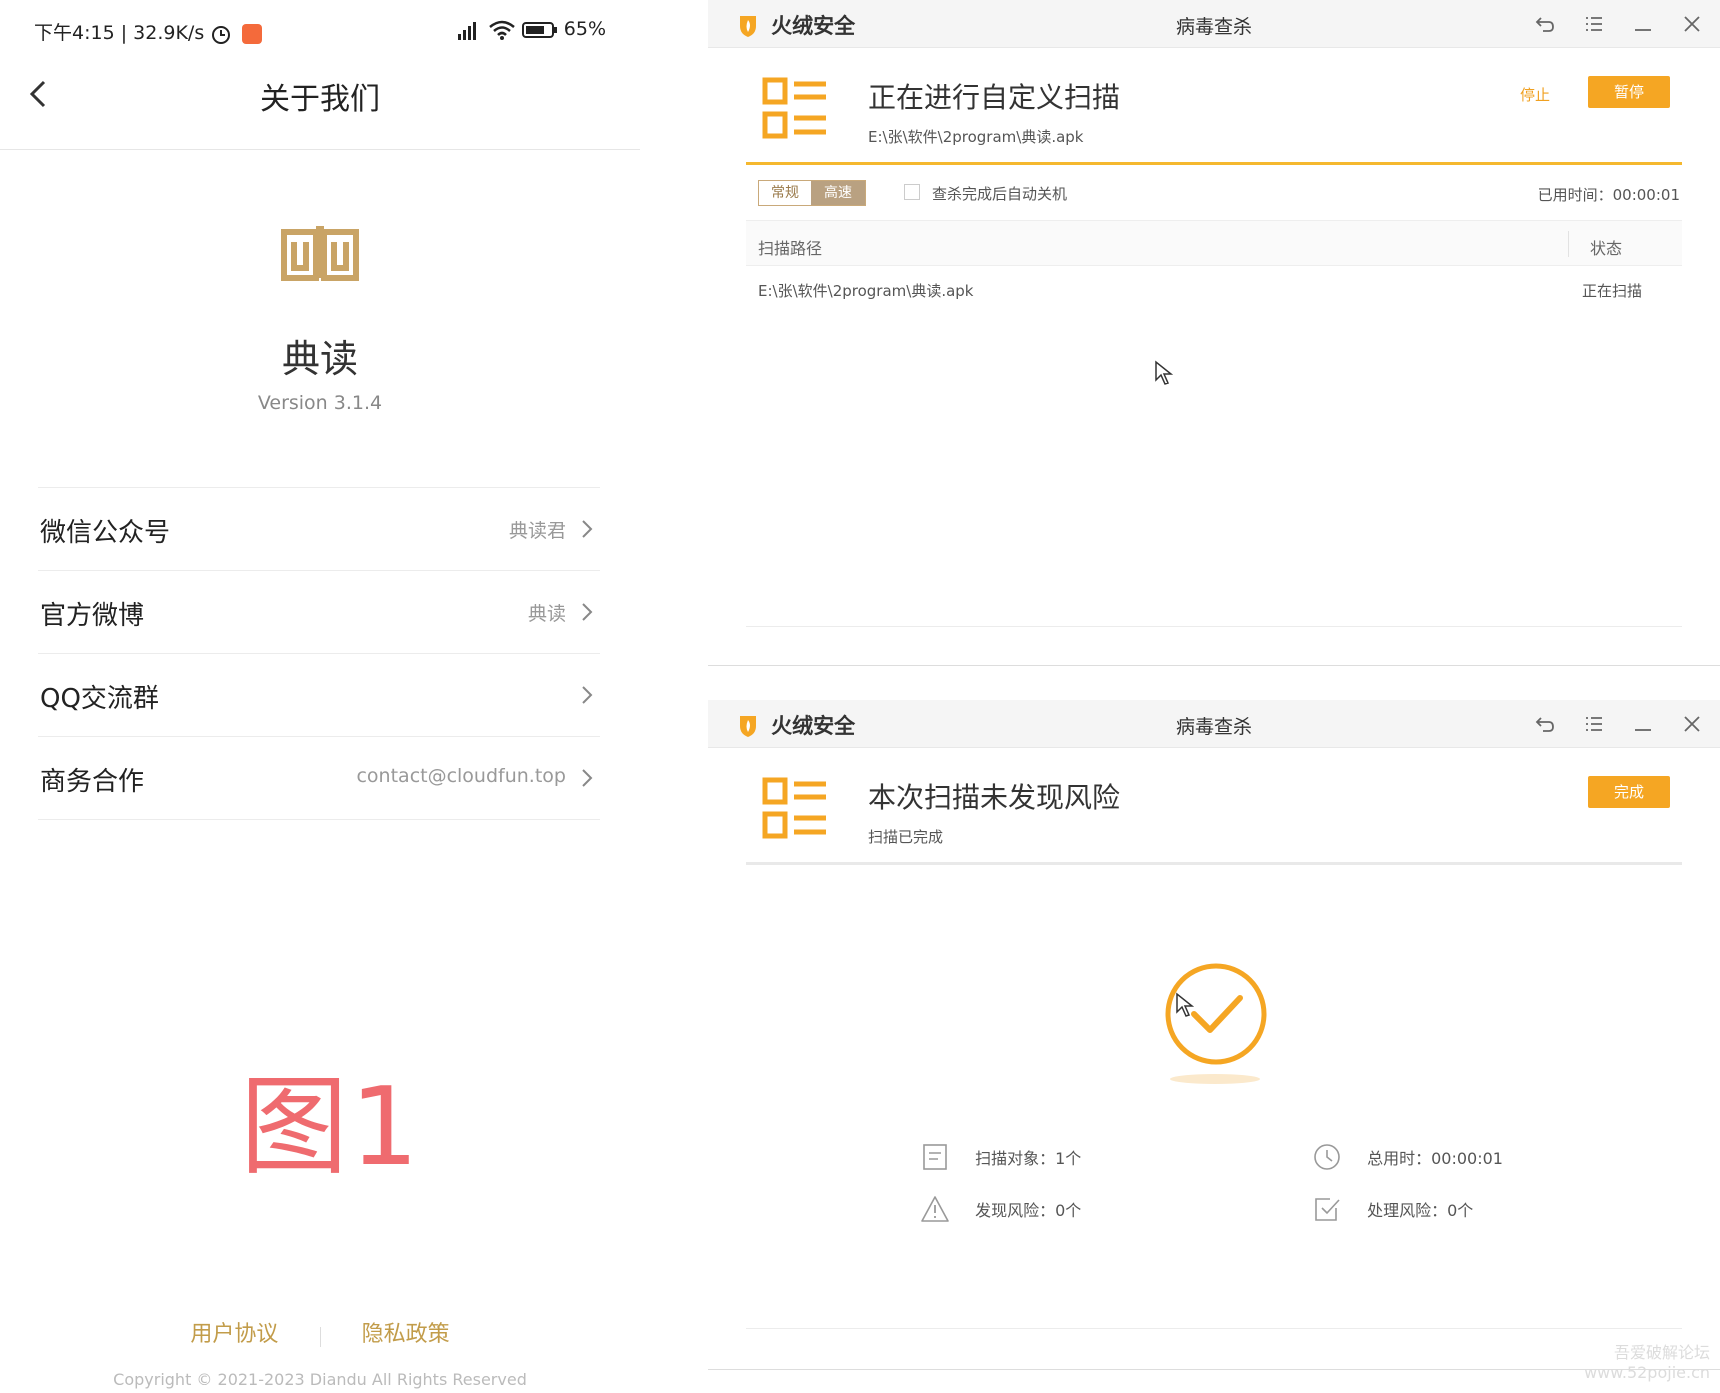 This screenshot has width=1720, height=1393. I want to click on user-agreement-link: 用户协议, so click(234, 1332).